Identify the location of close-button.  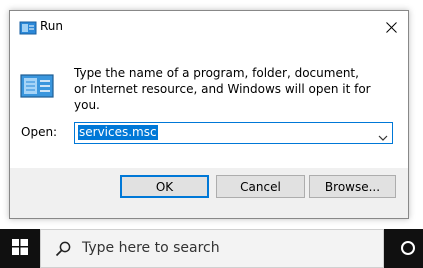
(391, 27).